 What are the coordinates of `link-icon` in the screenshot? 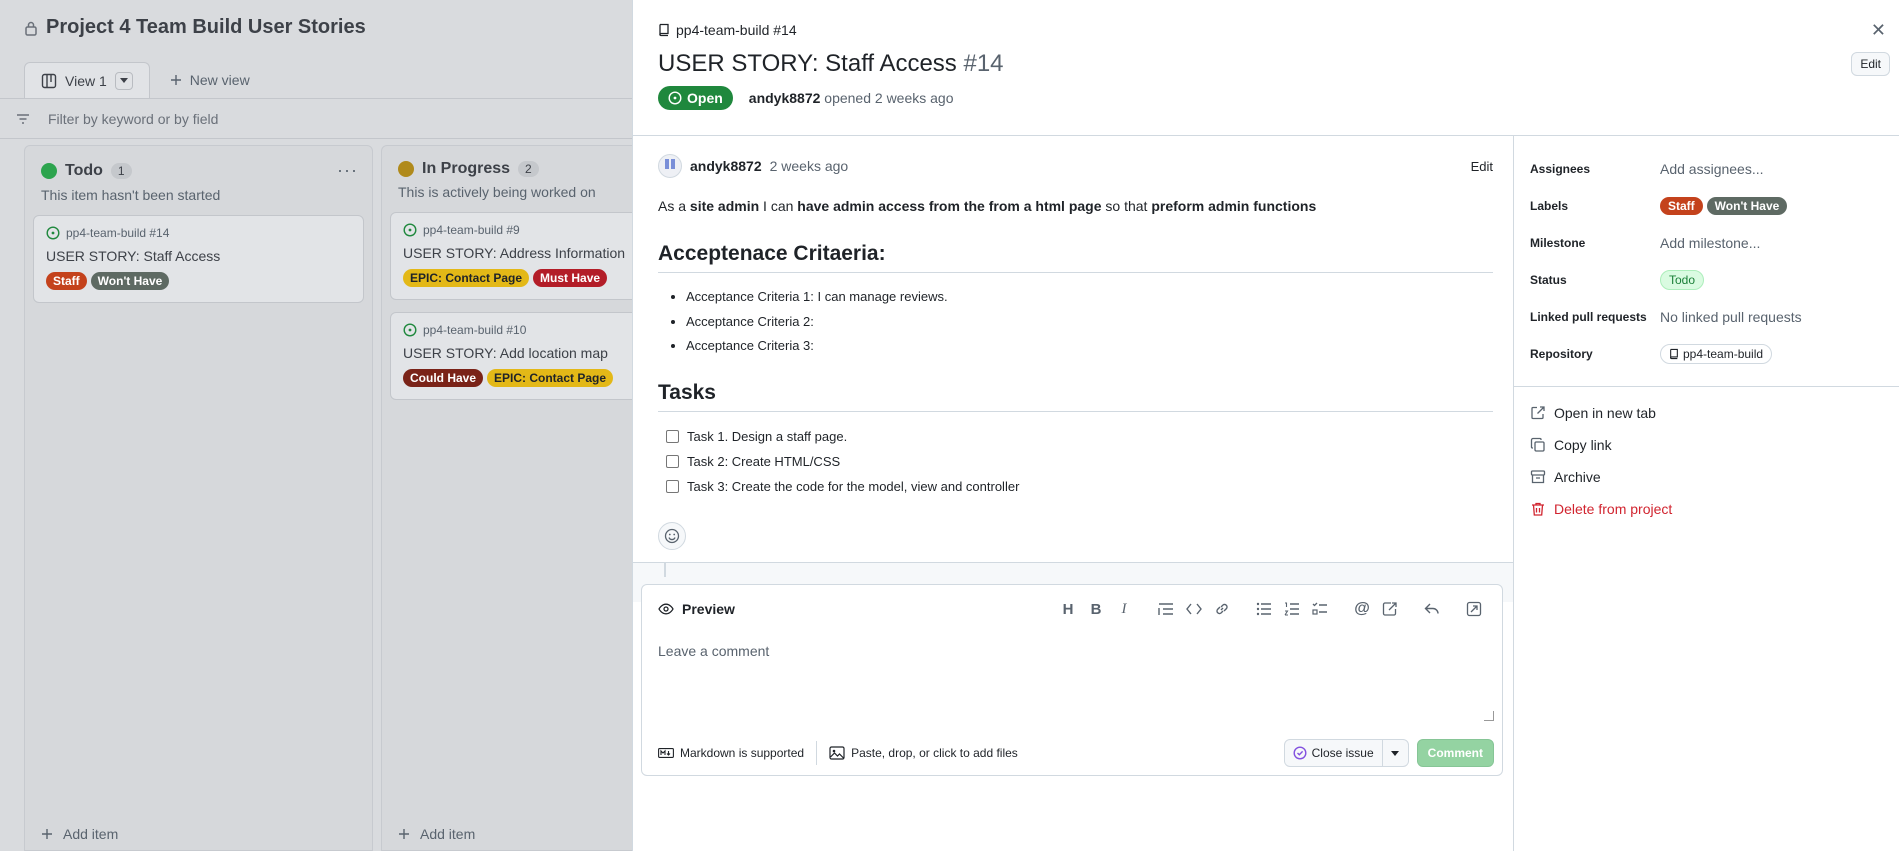 It's located at (1222, 609).